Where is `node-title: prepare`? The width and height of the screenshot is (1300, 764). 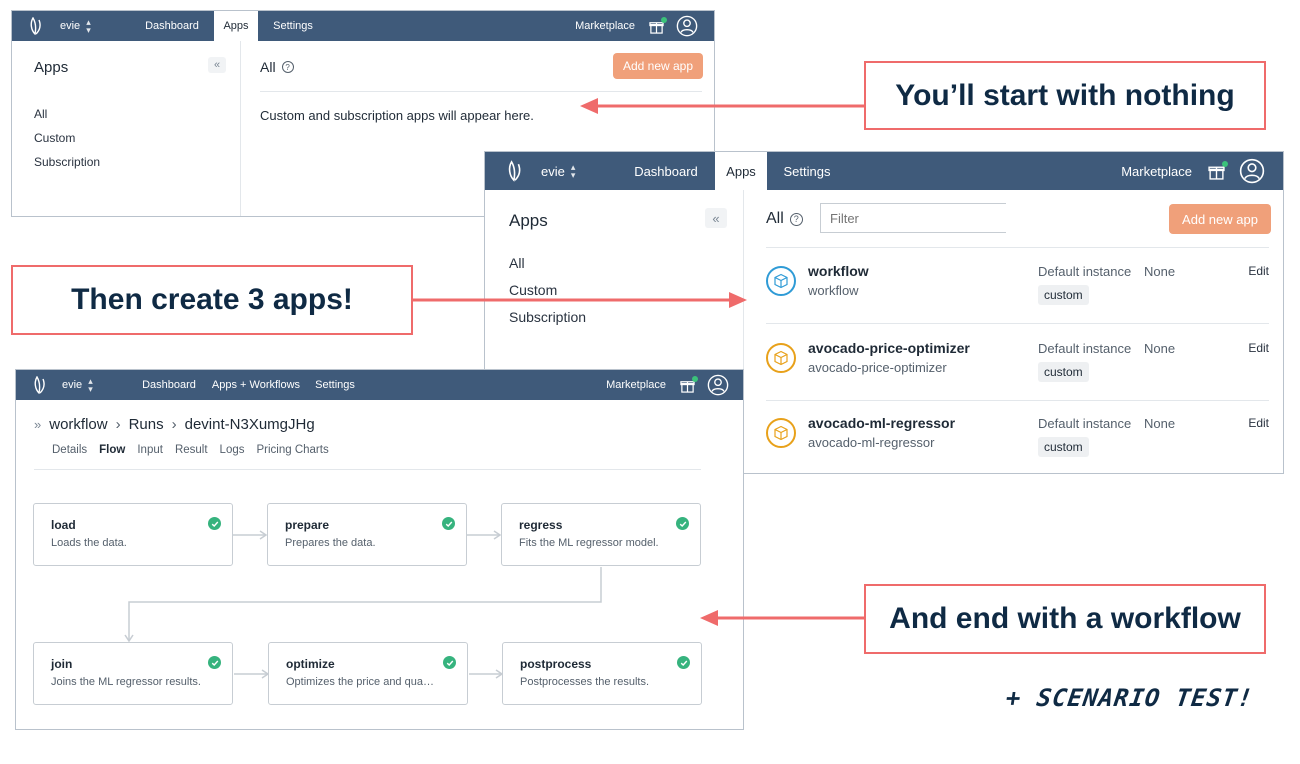 node-title: prepare is located at coordinates (307, 525).